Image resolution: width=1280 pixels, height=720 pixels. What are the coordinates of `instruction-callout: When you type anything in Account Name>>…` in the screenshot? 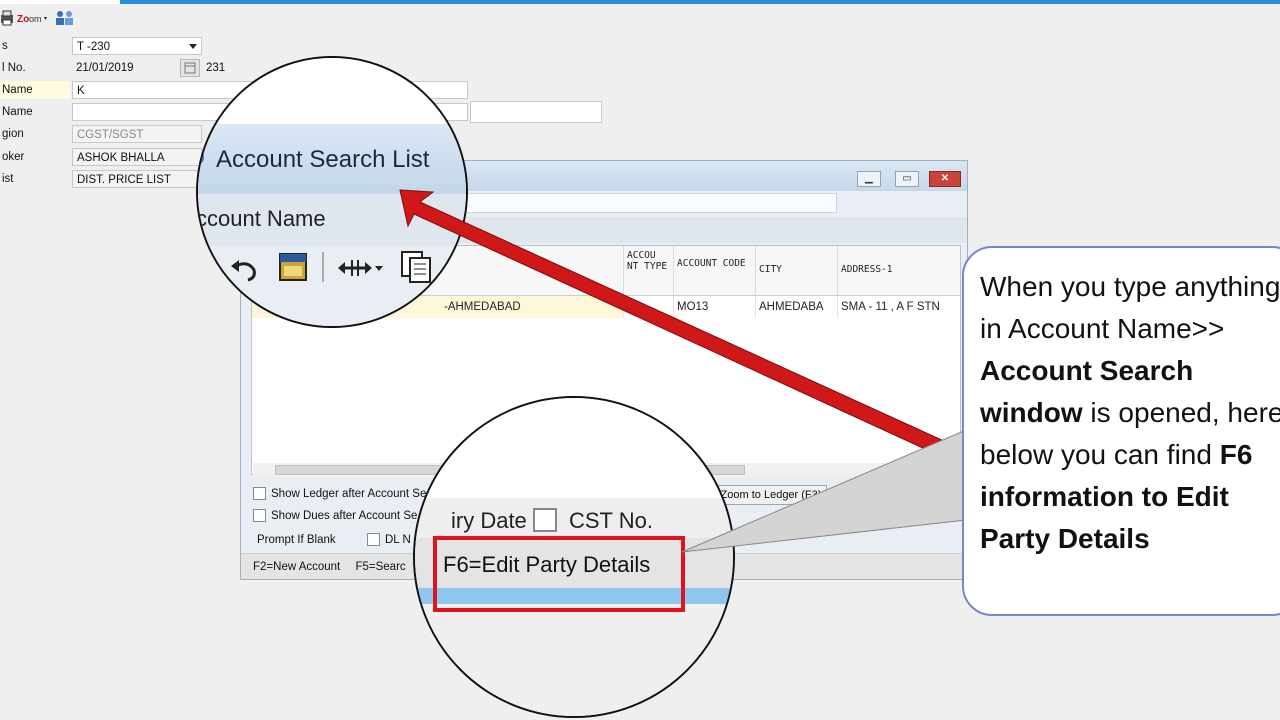 It's located at (1121, 431).